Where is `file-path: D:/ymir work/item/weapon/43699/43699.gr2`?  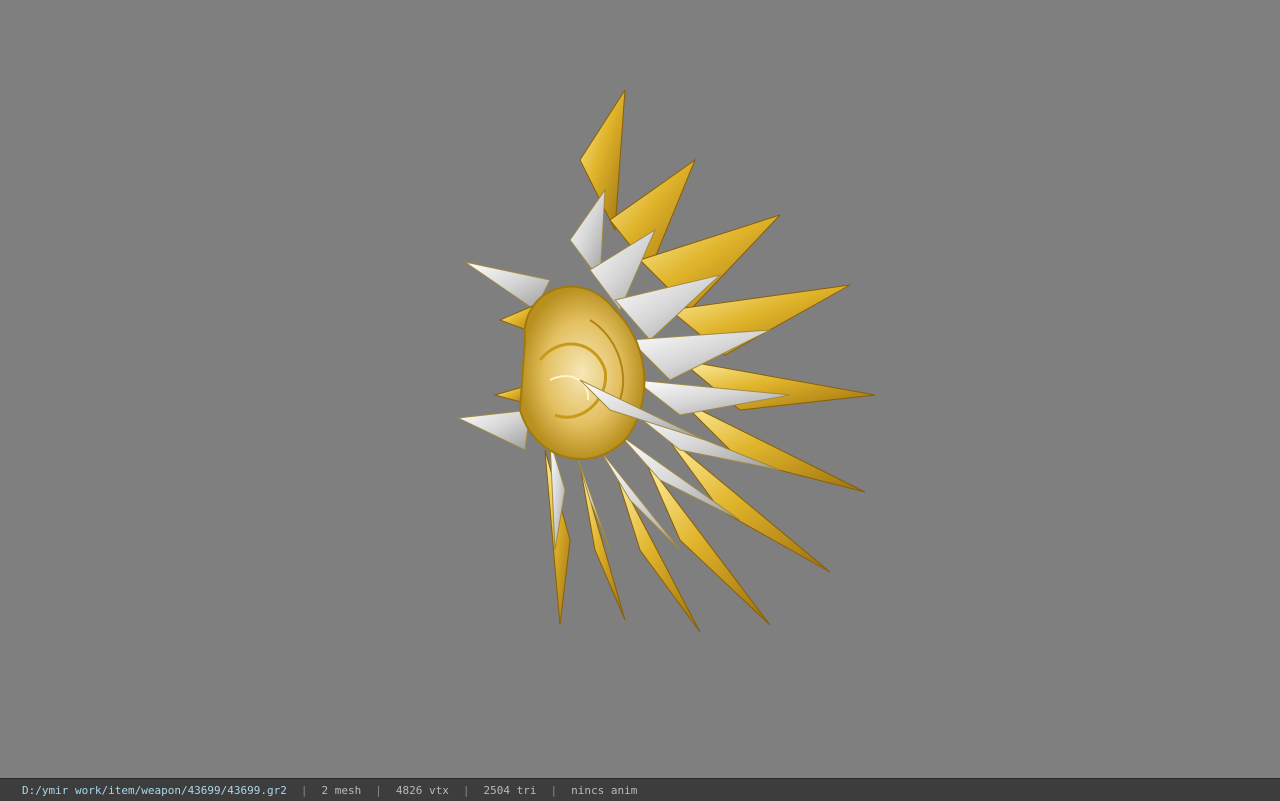 file-path: D:/ymir work/item/weapon/43699/43699.gr2 is located at coordinates (154, 790).